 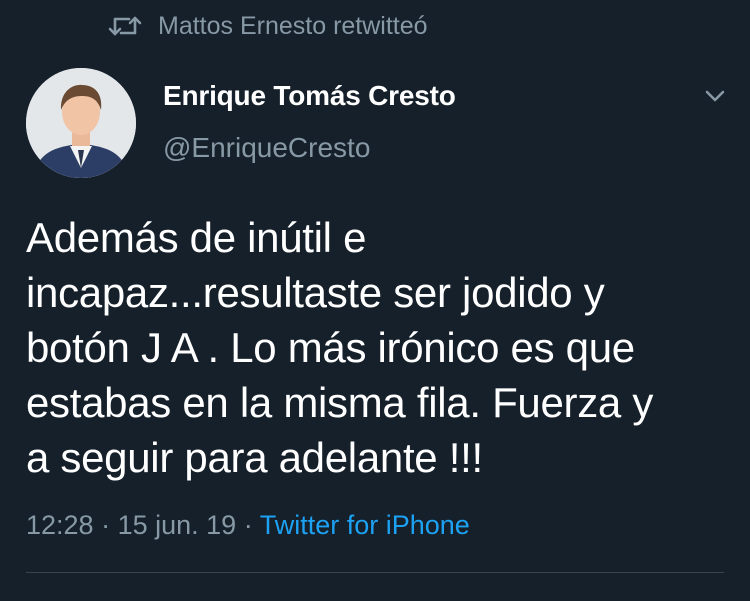 I want to click on avatar, so click(x=81, y=123).